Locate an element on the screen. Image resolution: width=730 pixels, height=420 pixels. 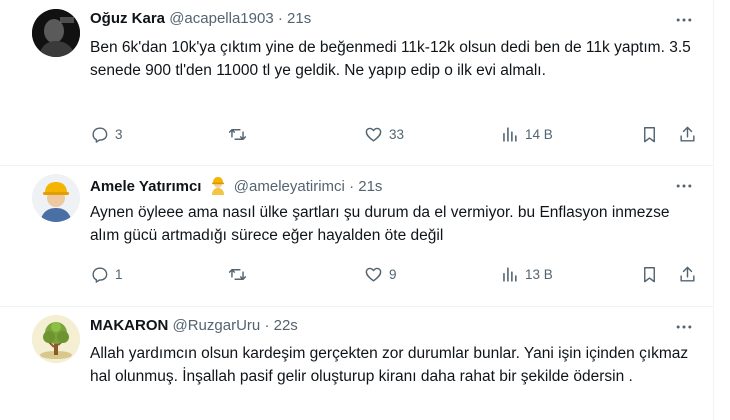
display-name: MAKARON is located at coordinates (129, 325).